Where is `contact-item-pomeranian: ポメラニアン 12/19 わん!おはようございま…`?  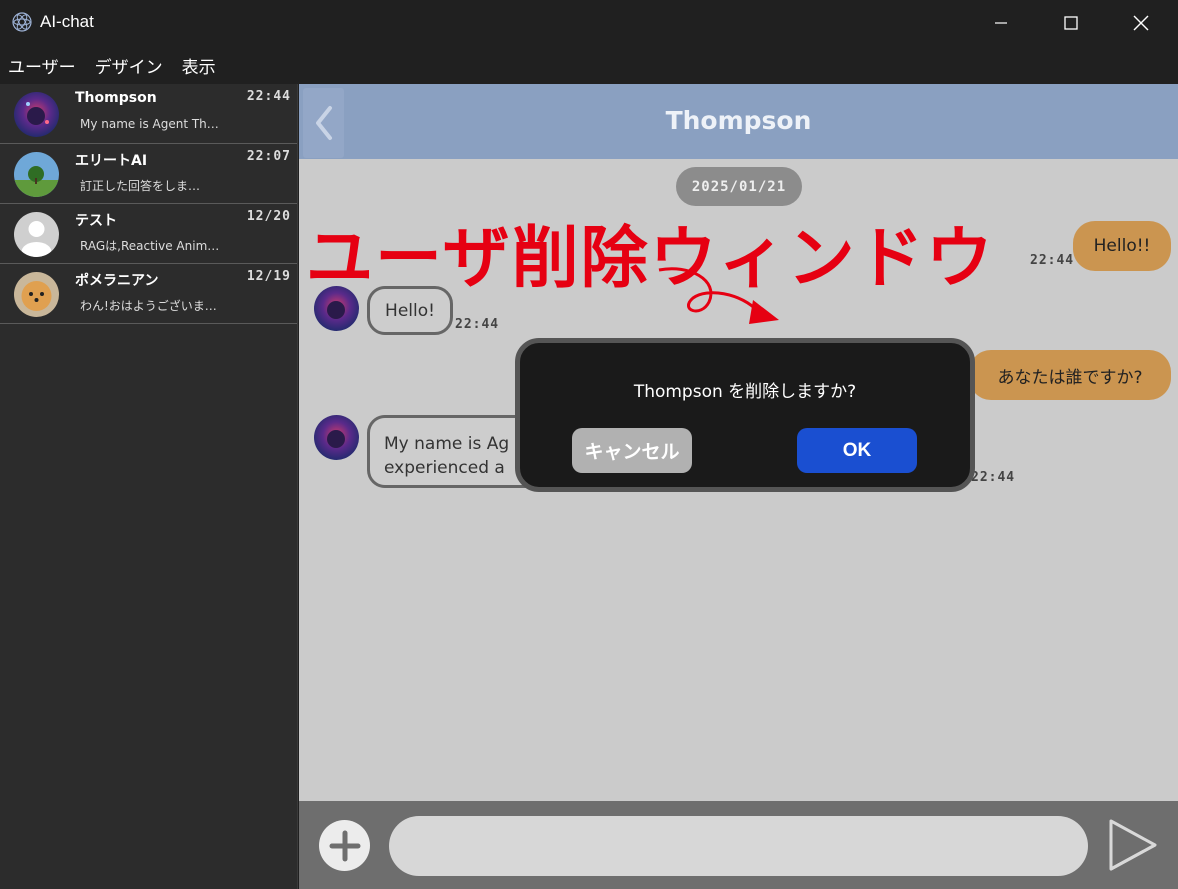 contact-item-pomeranian: ポメラニアン 12/19 わん!おはようございま… is located at coordinates (148, 294).